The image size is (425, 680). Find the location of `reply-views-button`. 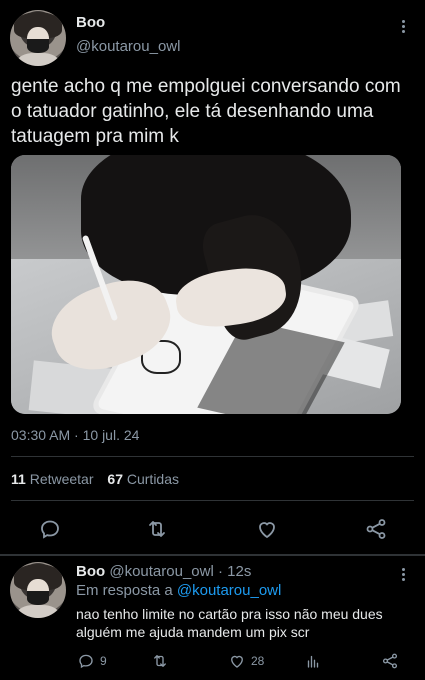

reply-views-button is located at coordinates (315, 661).